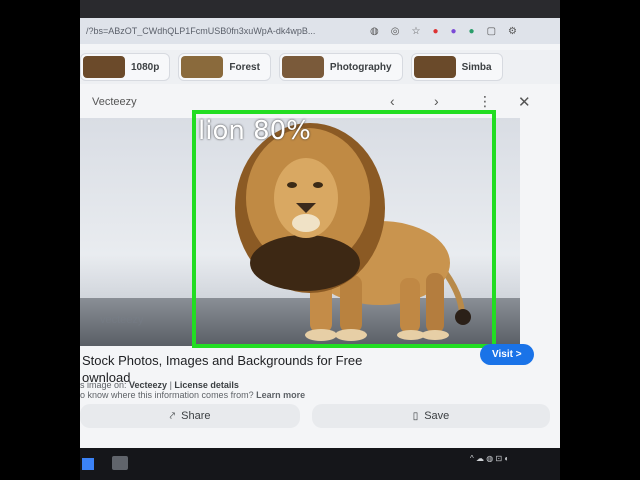 This screenshot has height=480, width=640. I want to click on app-icon, so click(120, 463).